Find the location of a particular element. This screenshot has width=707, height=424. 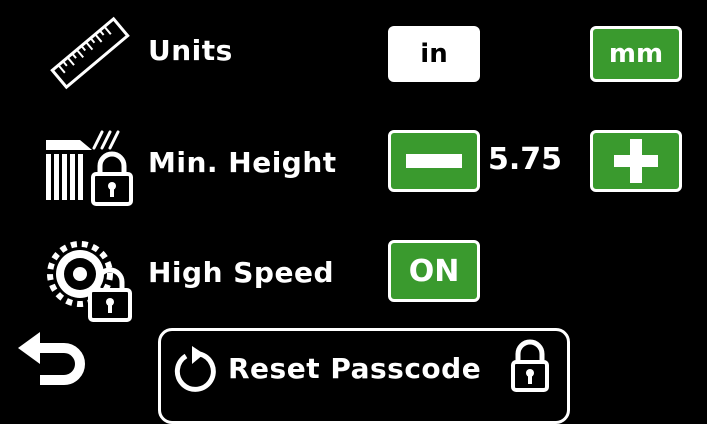

ruler-icon is located at coordinates (90, 53).